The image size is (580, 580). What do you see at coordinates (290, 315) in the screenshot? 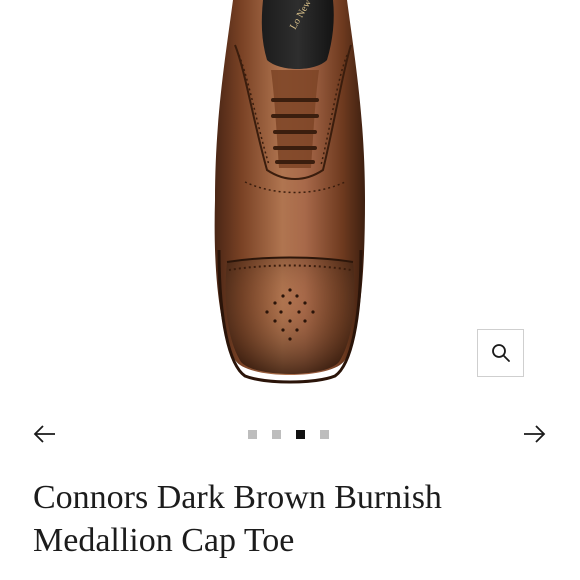
I see `toe-cap` at bounding box center [290, 315].